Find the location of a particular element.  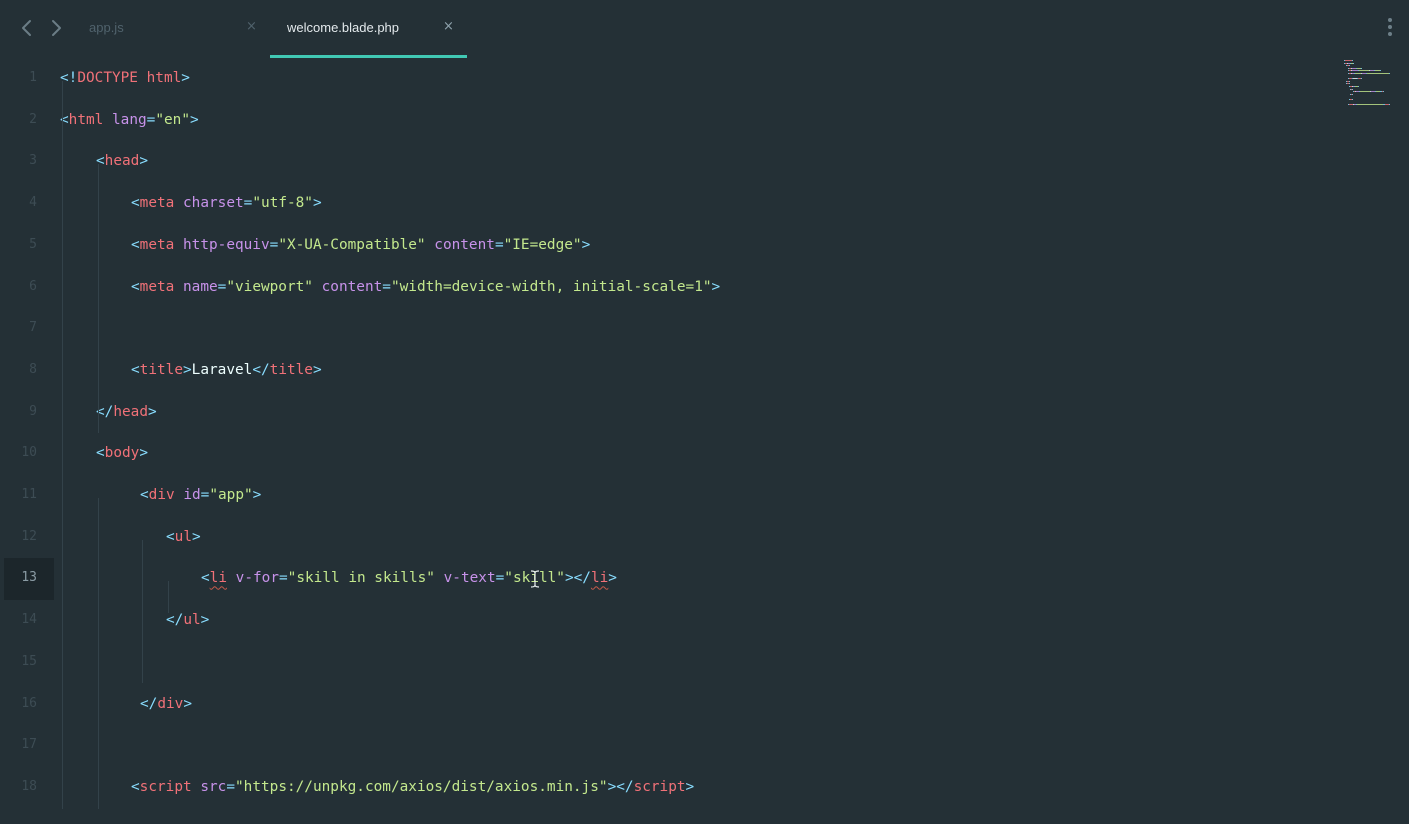

line-gutter: 11 is located at coordinates (29, 496).